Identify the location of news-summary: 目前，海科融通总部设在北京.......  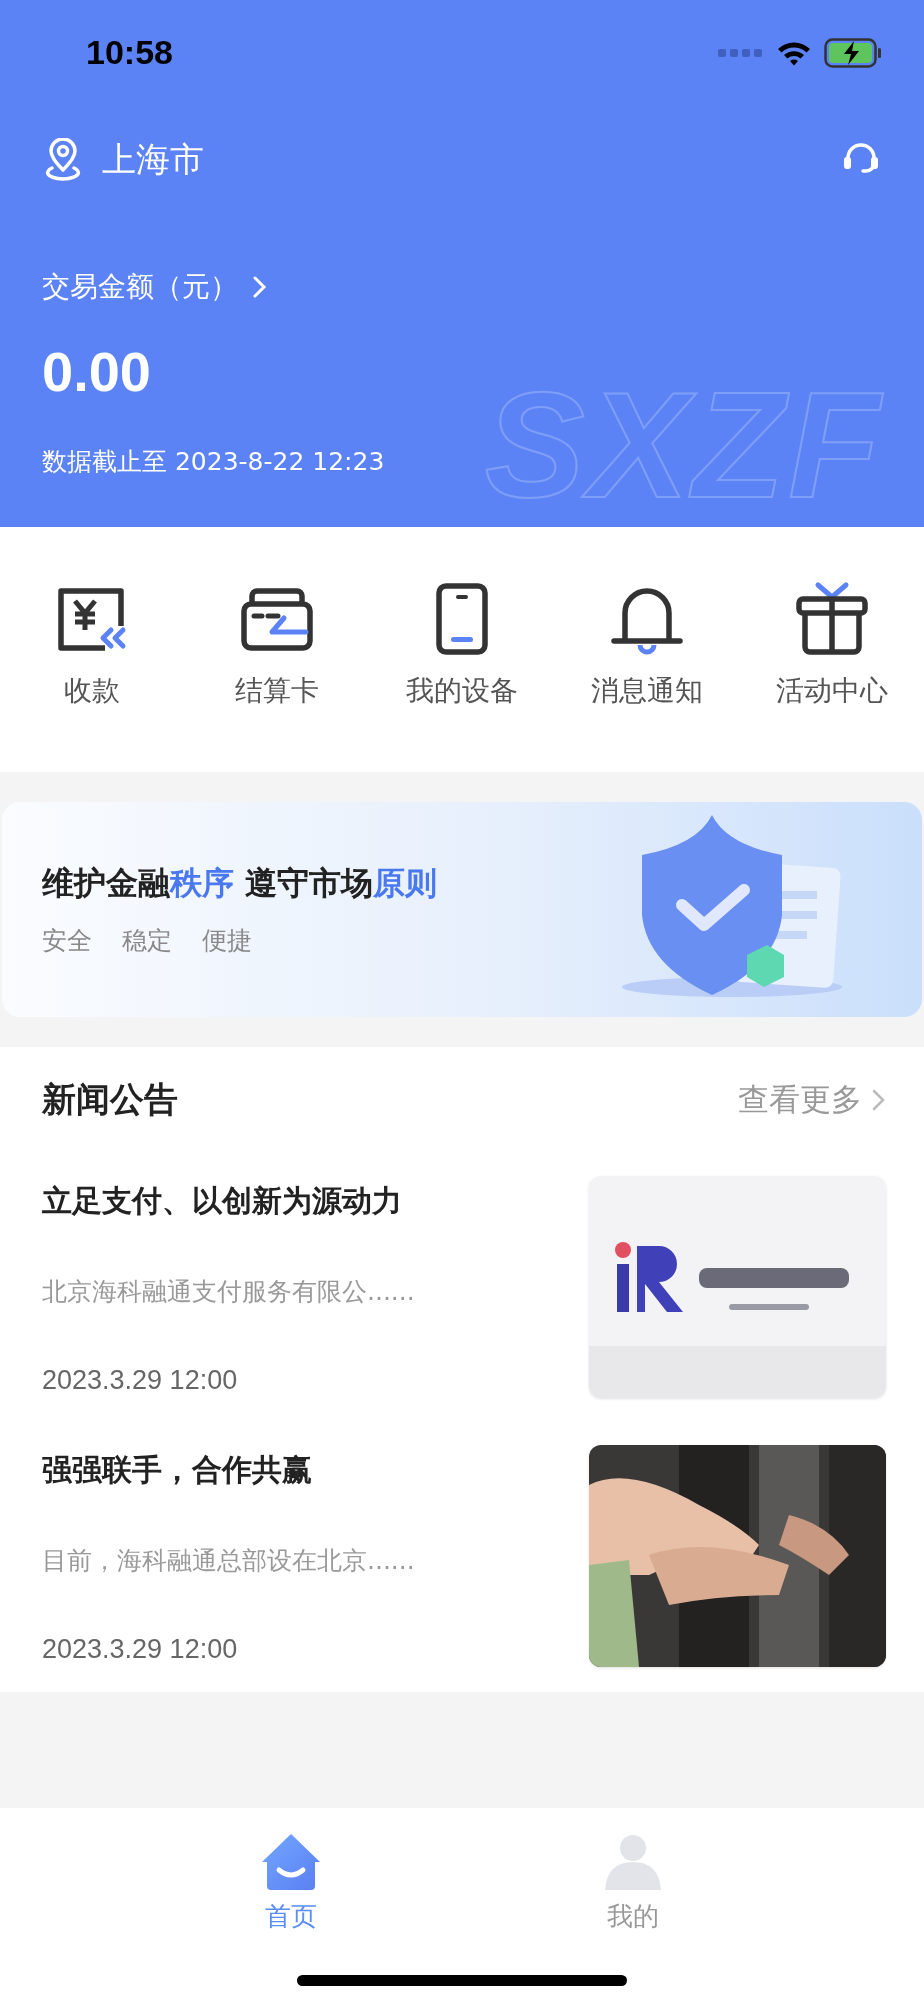
(228, 1561).